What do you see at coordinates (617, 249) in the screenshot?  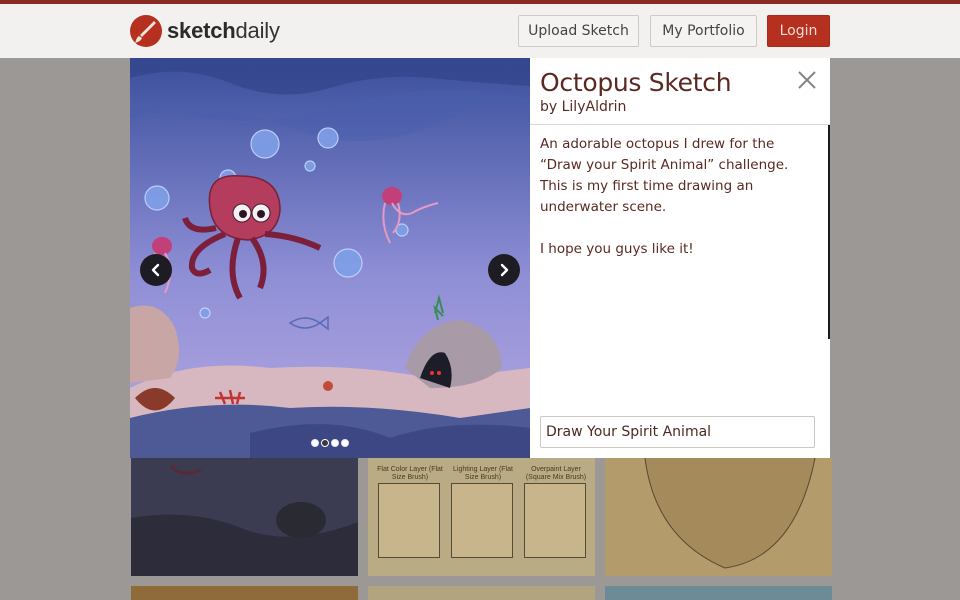 I see `description-paragraph: I hope you guys like it!` at bounding box center [617, 249].